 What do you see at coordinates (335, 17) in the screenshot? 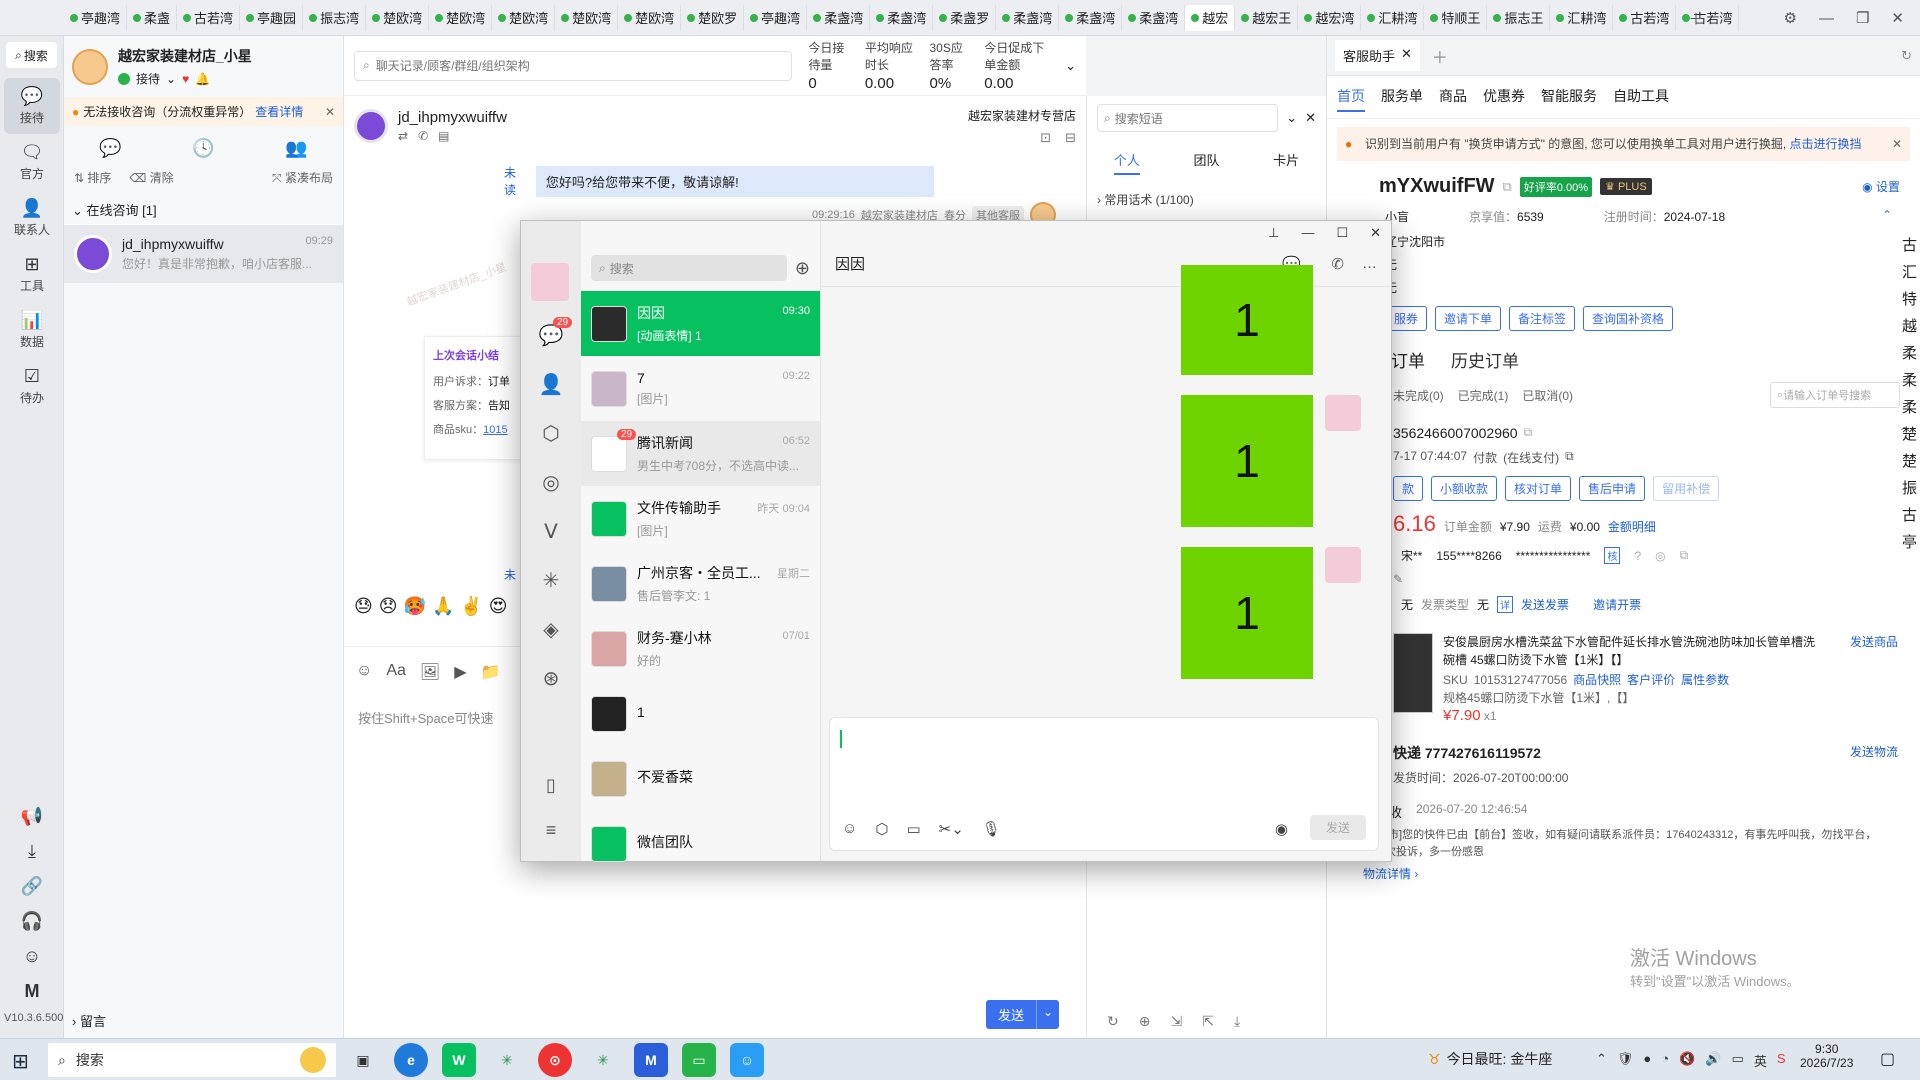
I see `top-tab: 振志湾` at bounding box center [335, 17].